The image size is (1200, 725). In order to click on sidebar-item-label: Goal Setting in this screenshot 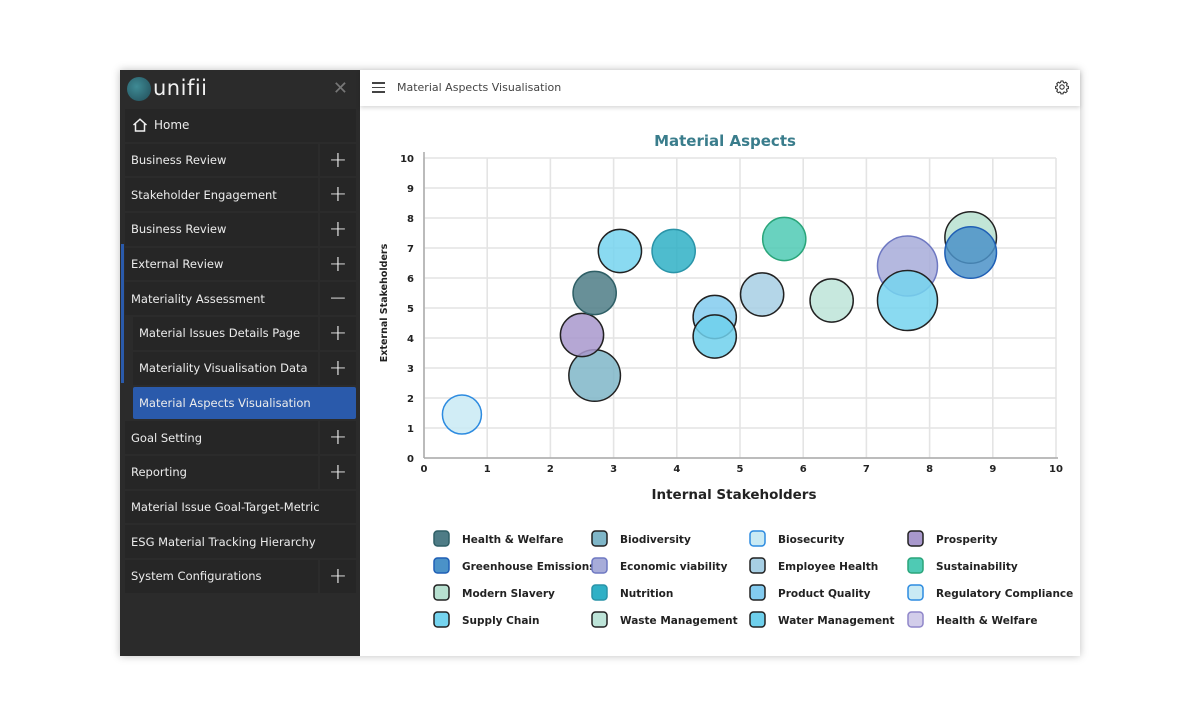, I will do `click(167, 437)`.